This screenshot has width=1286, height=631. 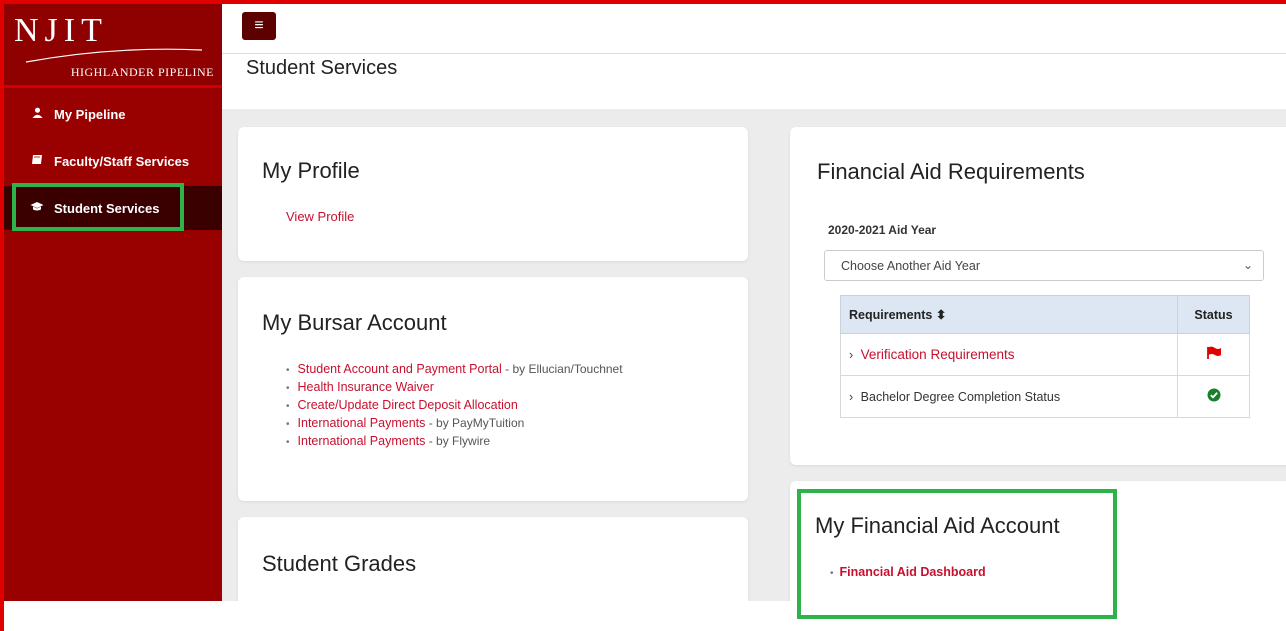 What do you see at coordinates (311, 170) in the screenshot?
I see `card-title: My Profile` at bounding box center [311, 170].